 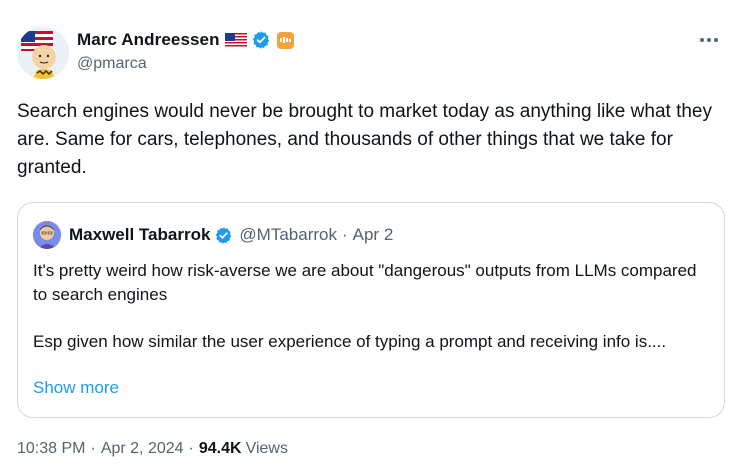 I want to click on quoted-tweet-date: Apr 2, so click(x=373, y=235).